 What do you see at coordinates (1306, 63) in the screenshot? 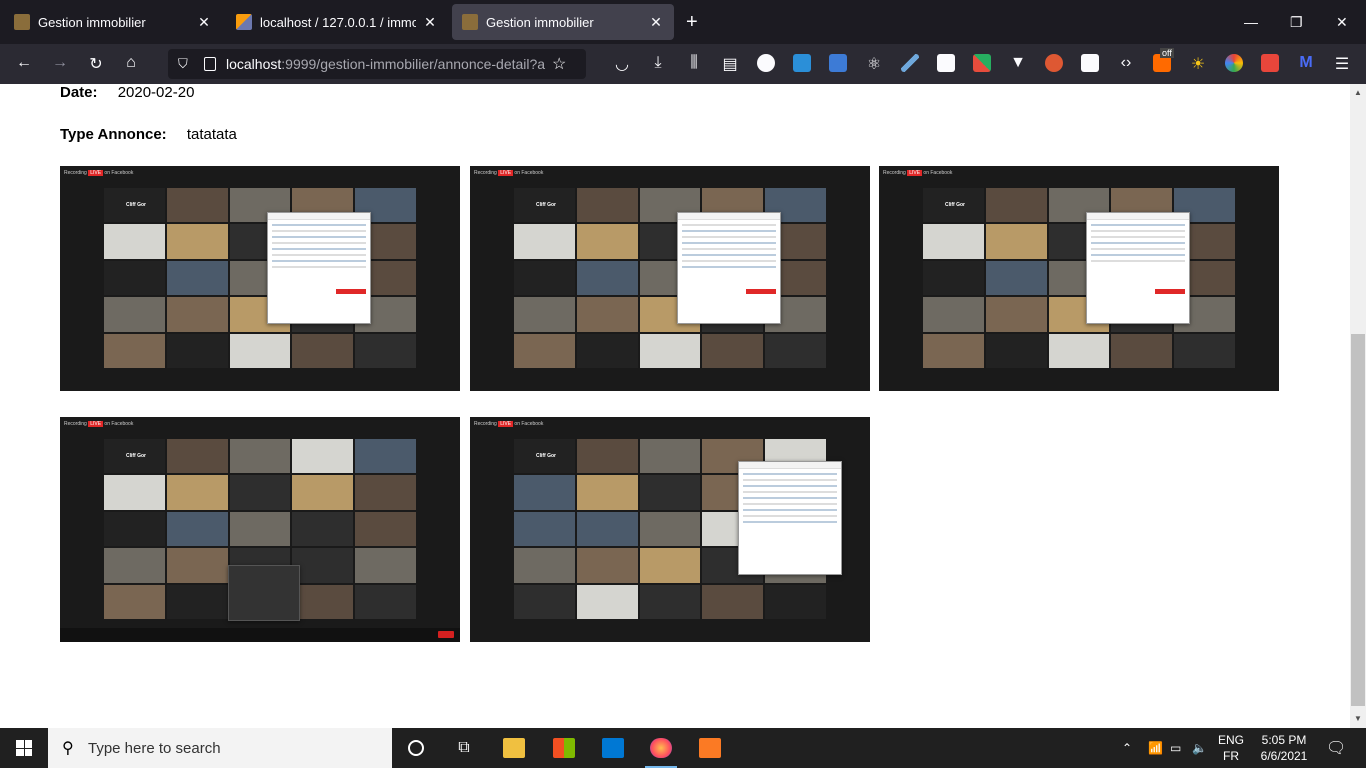
I see `extension-m-icon: M` at bounding box center [1306, 63].